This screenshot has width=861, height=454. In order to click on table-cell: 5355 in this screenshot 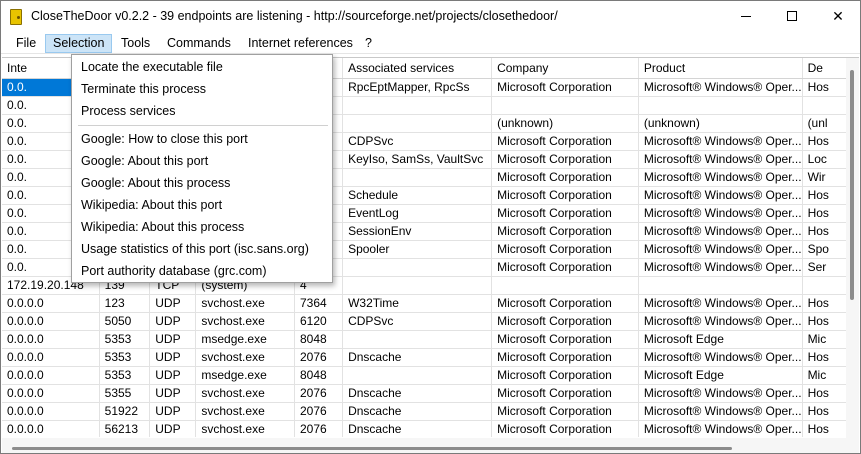, I will do `click(125, 393)`.